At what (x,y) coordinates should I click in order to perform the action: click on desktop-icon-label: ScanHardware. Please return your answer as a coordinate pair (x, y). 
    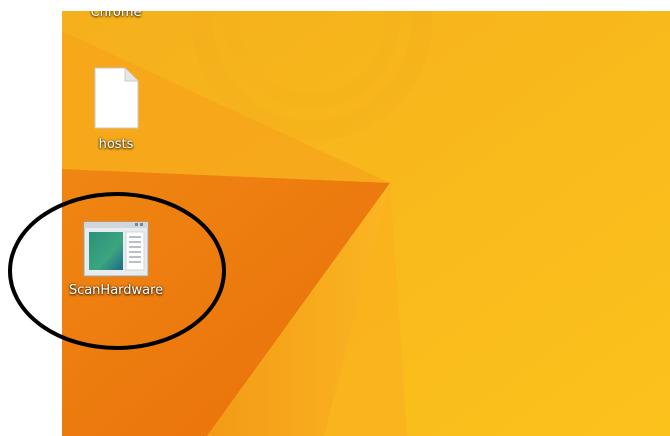
    Looking at the image, I should click on (116, 290).